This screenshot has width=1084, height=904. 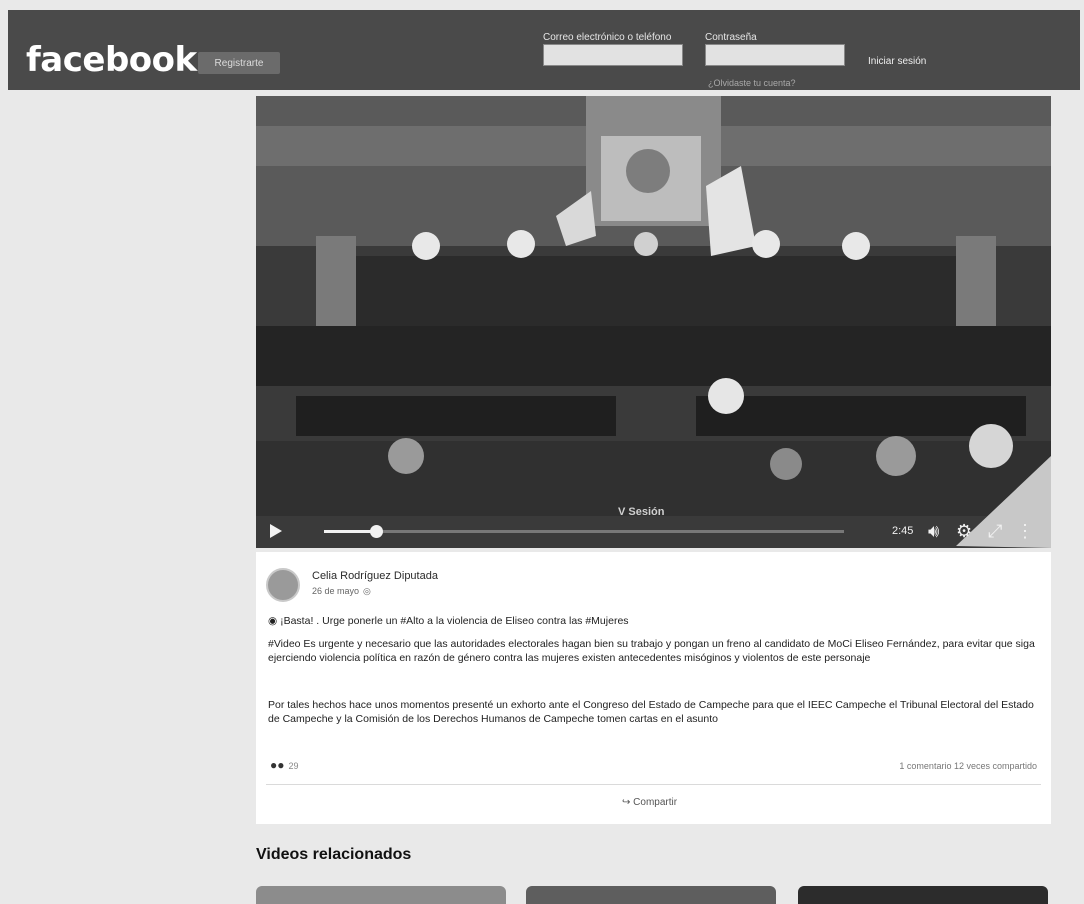 What do you see at coordinates (626, 802) in the screenshot?
I see `share-icon: ↪` at bounding box center [626, 802].